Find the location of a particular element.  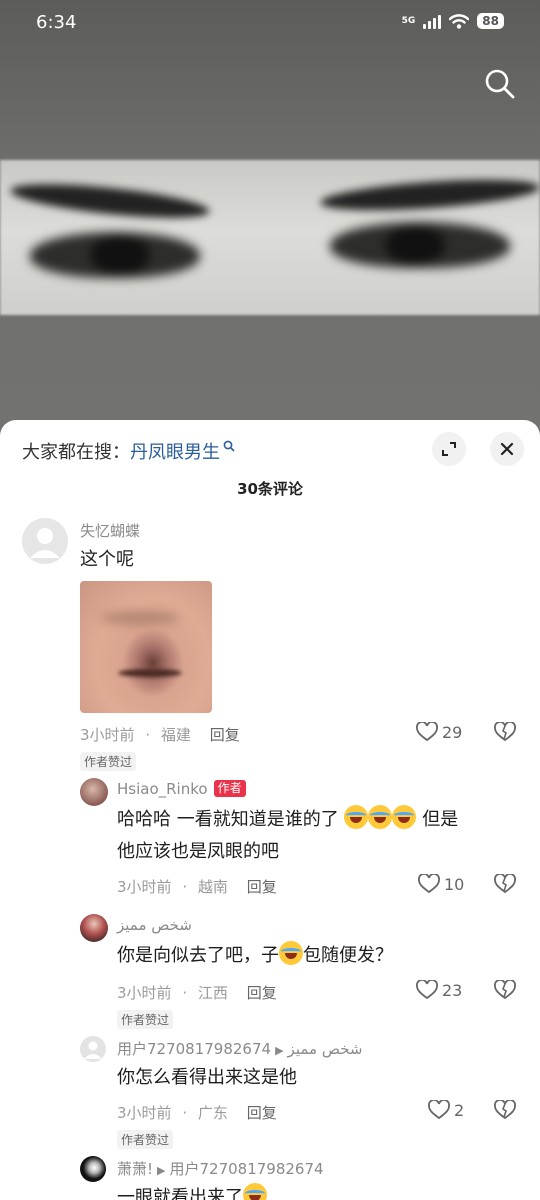

reply-username: Hsiao_Rinko 作者 is located at coordinates (181, 789).